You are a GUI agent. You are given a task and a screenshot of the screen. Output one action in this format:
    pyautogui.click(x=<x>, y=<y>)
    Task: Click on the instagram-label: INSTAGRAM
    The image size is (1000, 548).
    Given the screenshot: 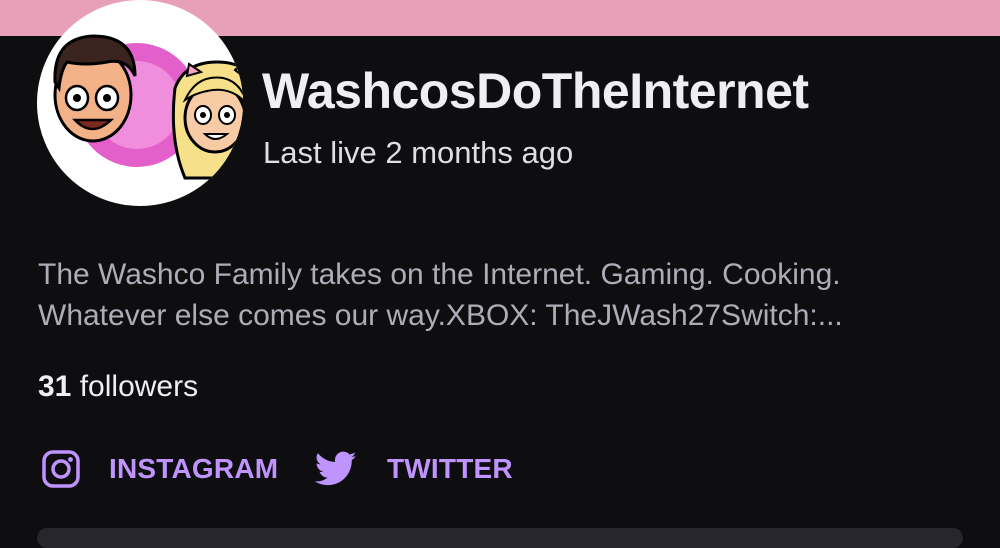 What is the action you would take?
    pyautogui.click(x=194, y=468)
    